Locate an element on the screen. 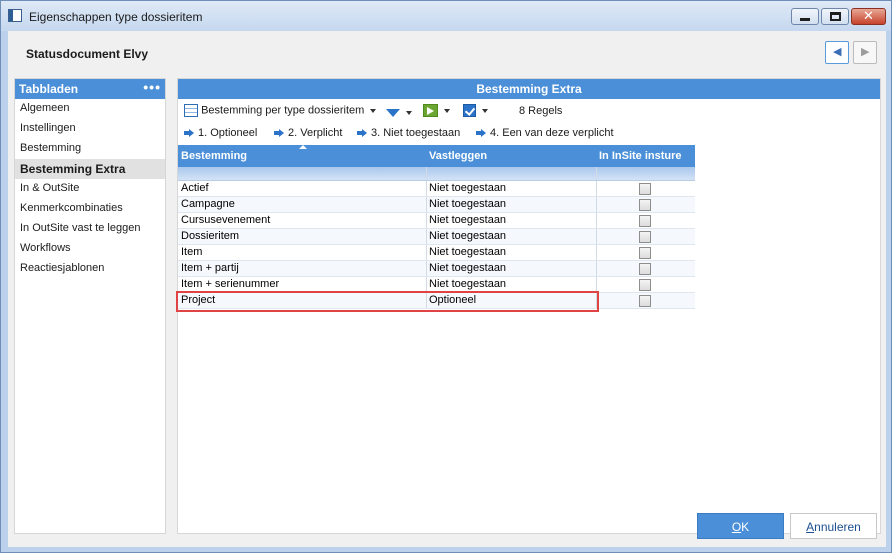 Image resolution: width=892 pixels, height=553 pixels. row-count: 8 Regels is located at coordinates (541, 111).